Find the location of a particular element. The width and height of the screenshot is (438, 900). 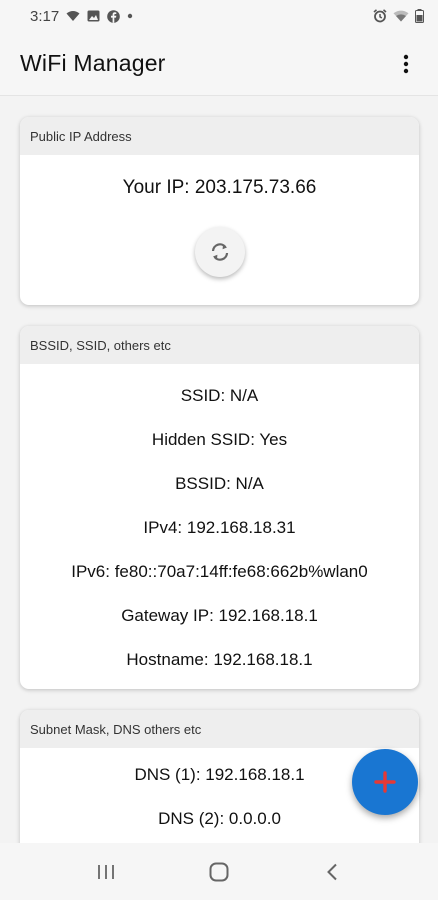

refresh-icon is located at coordinates (220, 252).